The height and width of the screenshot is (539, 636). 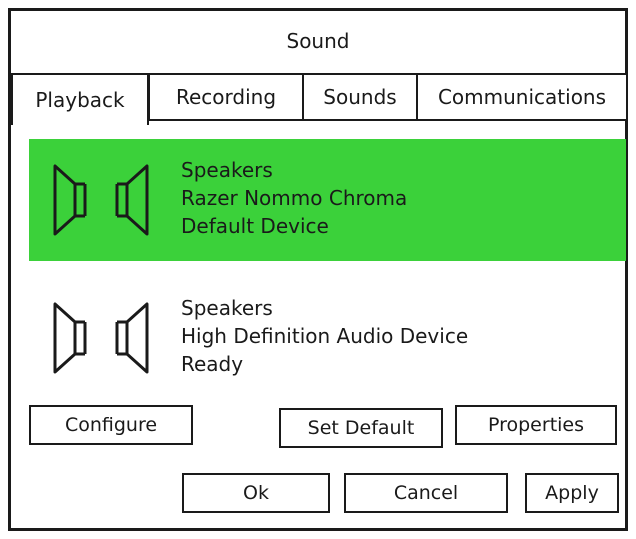 What do you see at coordinates (255, 226) in the screenshot?
I see `device-status: Default Device` at bounding box center [255, 226].